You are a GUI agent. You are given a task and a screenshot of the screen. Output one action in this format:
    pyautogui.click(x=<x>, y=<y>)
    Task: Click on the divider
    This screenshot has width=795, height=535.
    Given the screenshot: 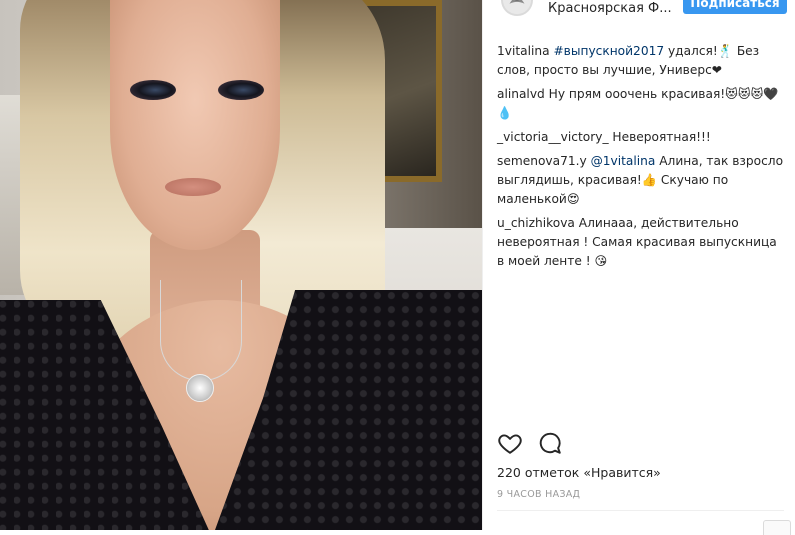 What is the action you would take?
    pyautogui.click(x=640, y=510)
    